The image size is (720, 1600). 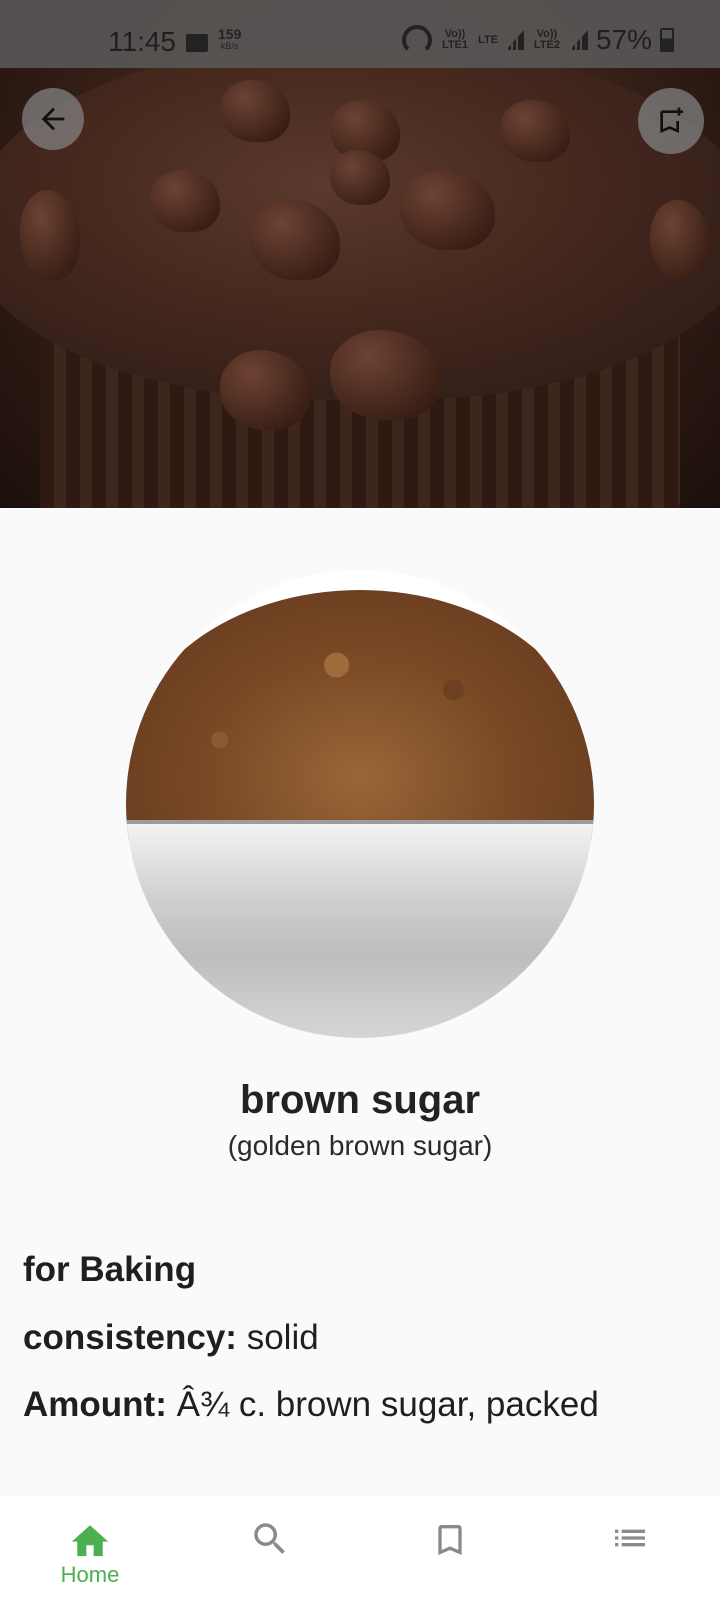 I want to click on nav-bookmarks, so click(x=450, y=1548).